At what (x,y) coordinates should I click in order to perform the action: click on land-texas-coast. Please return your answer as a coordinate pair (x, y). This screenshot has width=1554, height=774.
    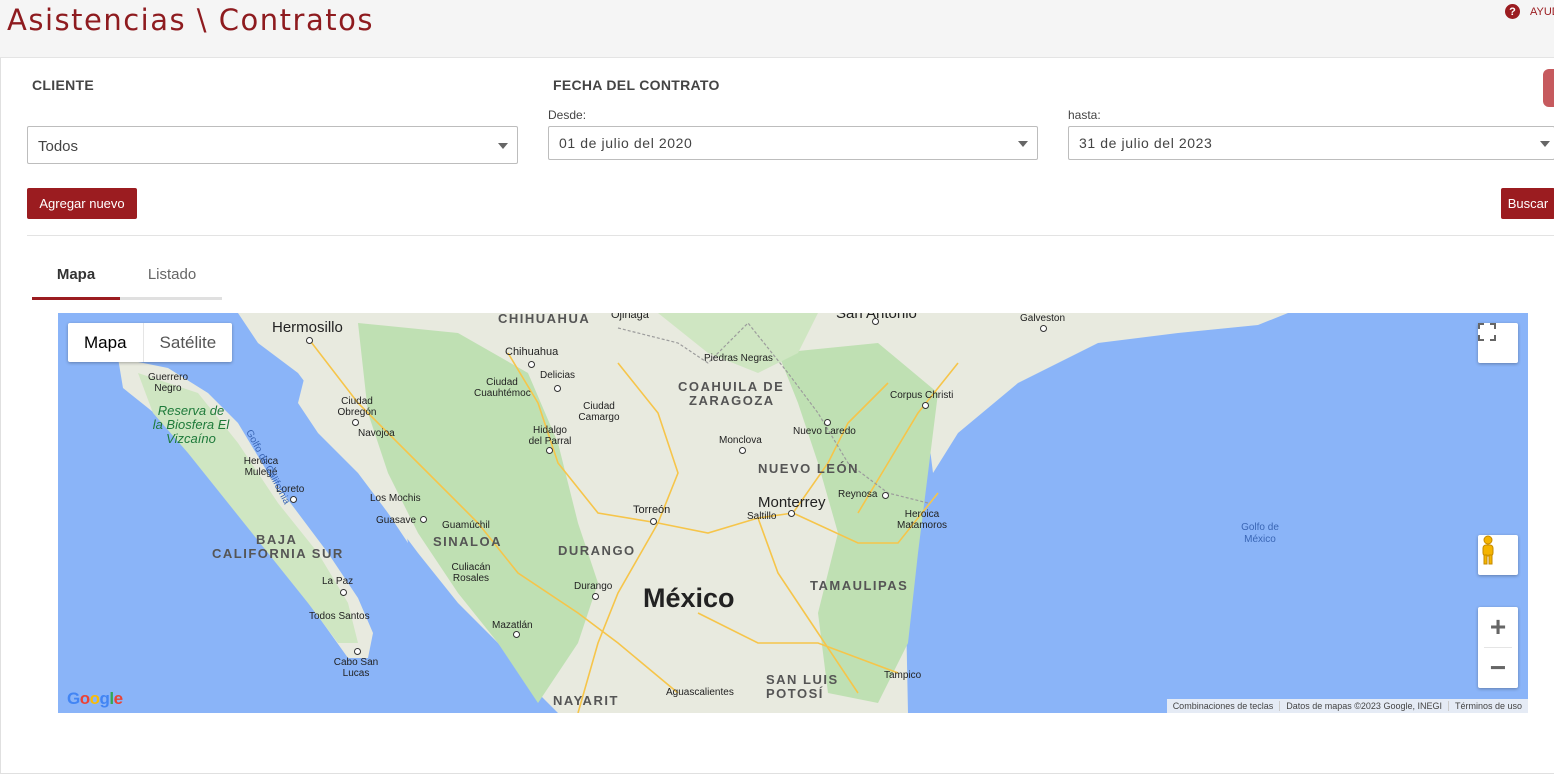
    Looking at the image, I should click on (1108, 393).